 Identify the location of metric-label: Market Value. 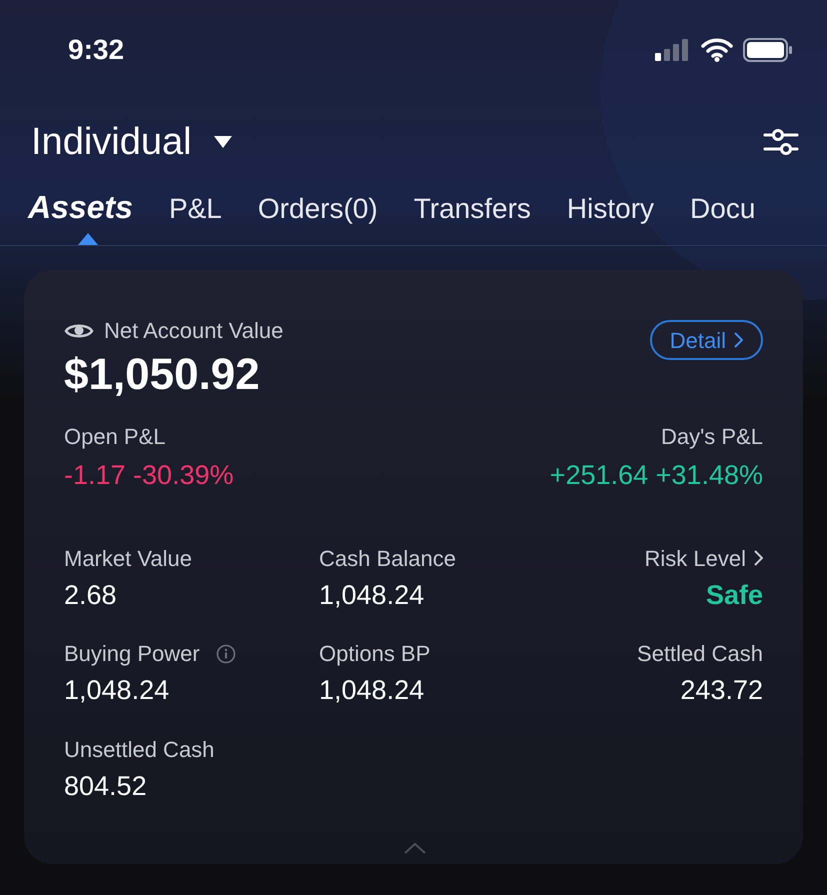
(128, 558).